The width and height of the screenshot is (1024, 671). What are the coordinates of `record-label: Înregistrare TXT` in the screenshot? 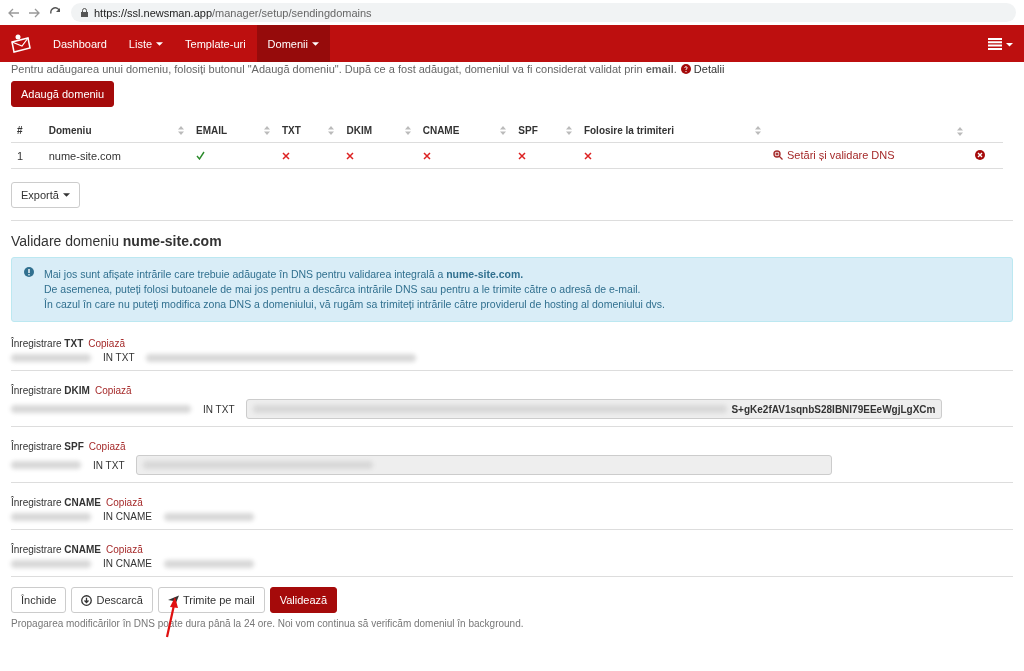 It's located at (47, 343).